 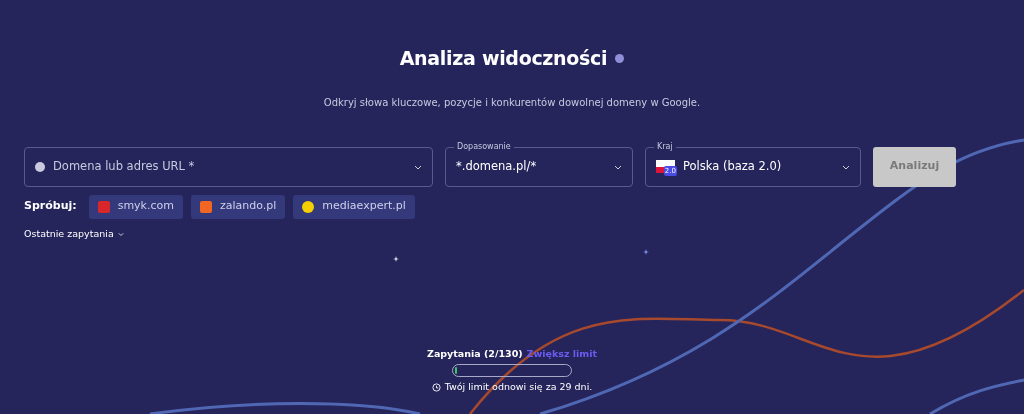 What do you see at coordinates (503, 58) in the screenshot?
I see `page-title: Analiza widoczności` at bounding box center [503, 58].